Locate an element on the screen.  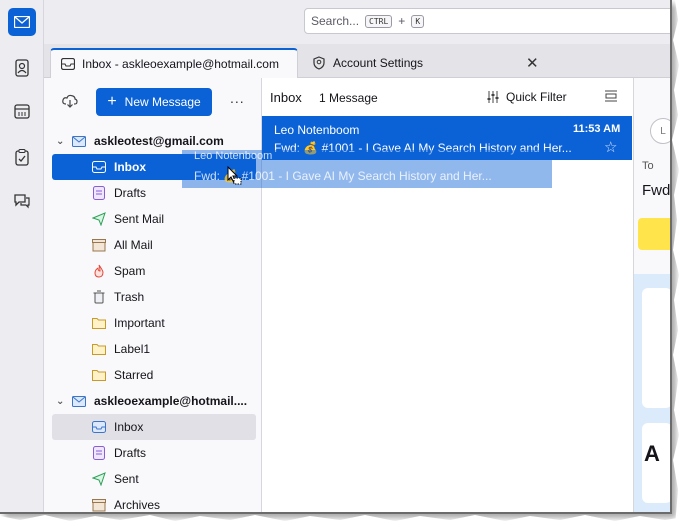
account-settings-icon is located at coordinates (319, 63).